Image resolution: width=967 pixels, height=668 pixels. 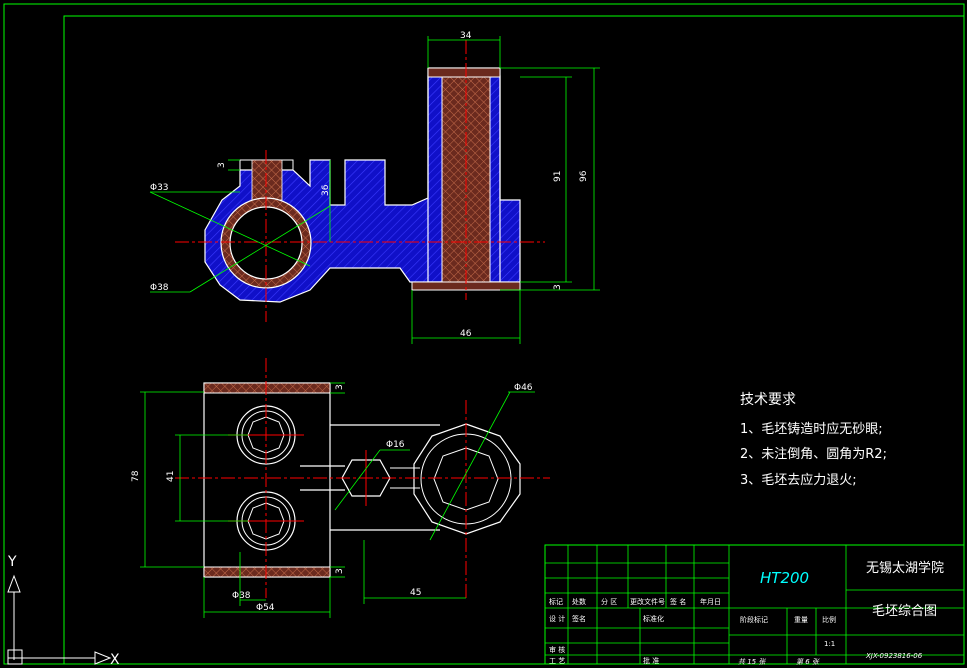 What do you see at coordinates (523, 388) in the screenshot?
I see `dim-phi46: Φ46` at bounding box center [523, 388].